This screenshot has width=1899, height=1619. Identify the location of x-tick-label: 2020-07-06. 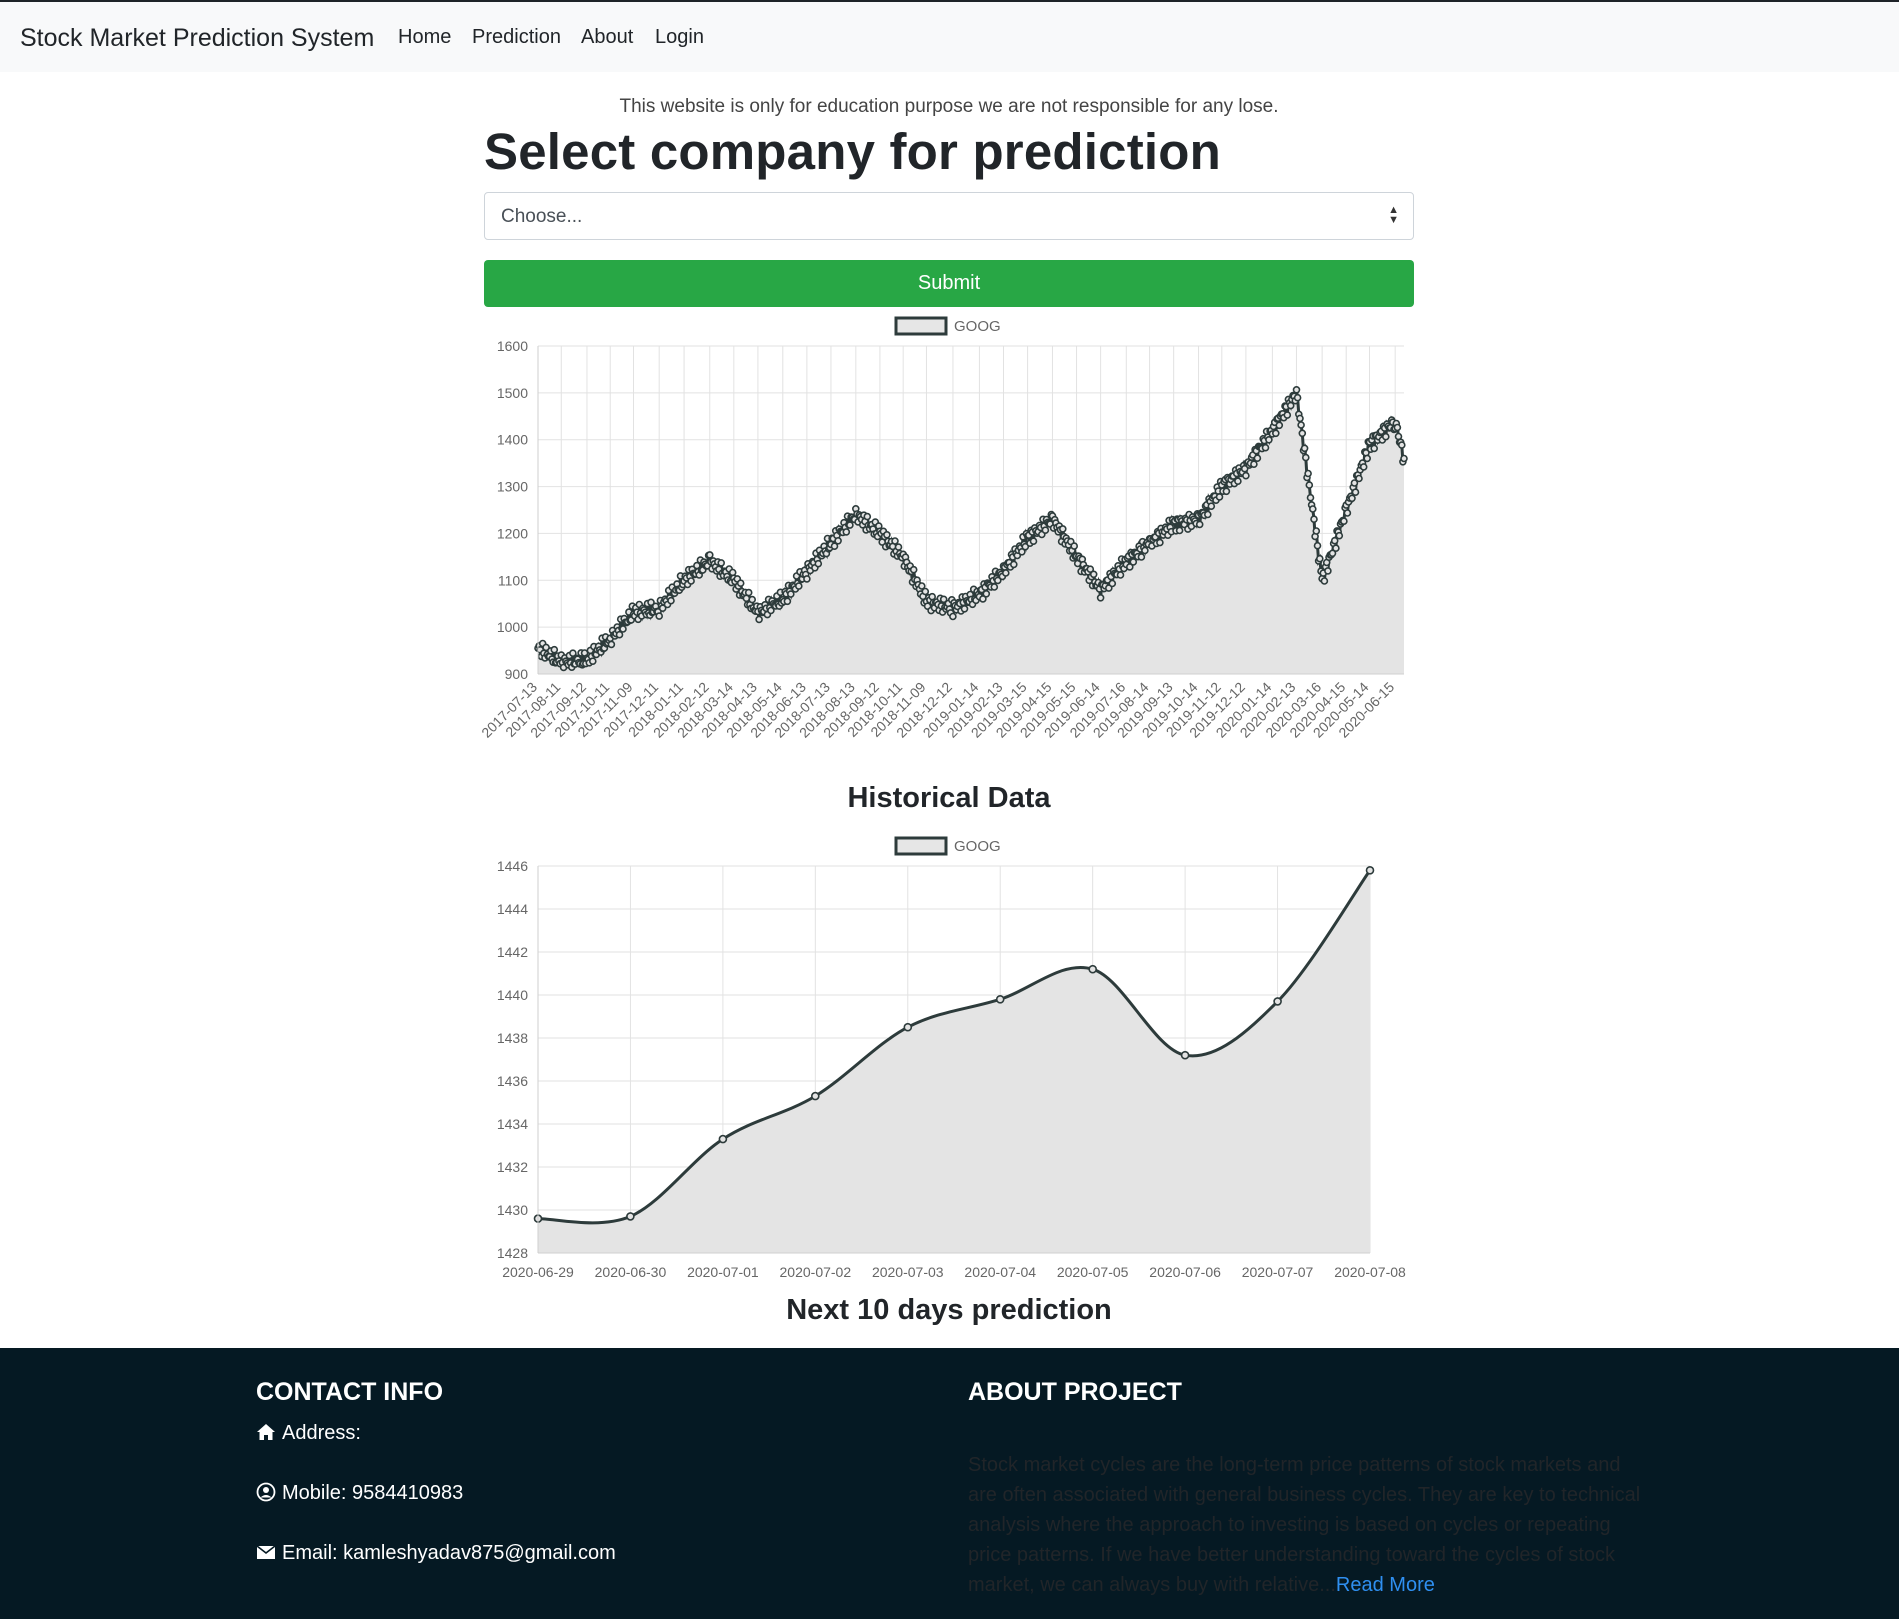
(1185, 1272).